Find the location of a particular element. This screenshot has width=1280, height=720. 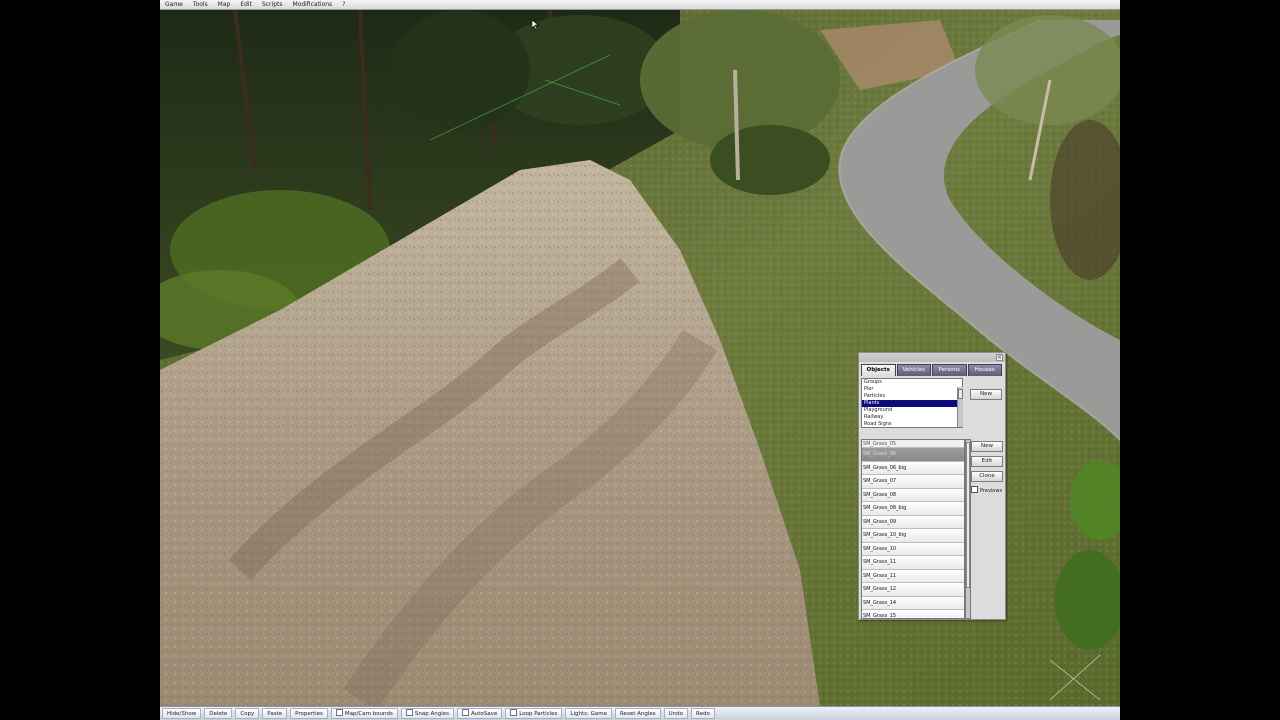

clone-object-button: Clone is located at coordinates (987, 476).